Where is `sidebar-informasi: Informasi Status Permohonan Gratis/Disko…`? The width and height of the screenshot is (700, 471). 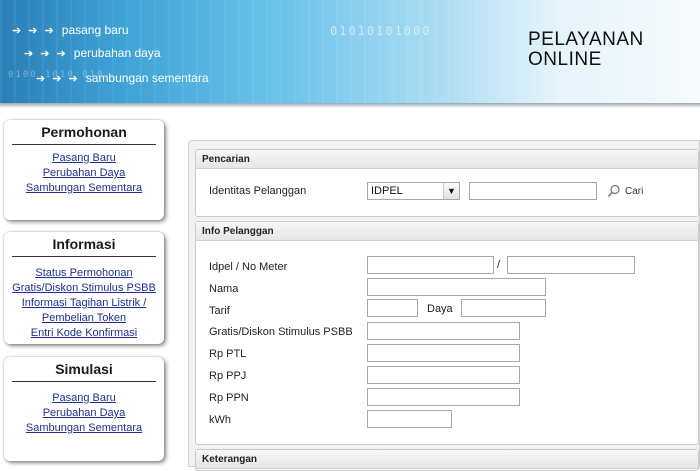 sidebar-informasi: Informasi Status Permohonan Gratis/Disko… is located at coordinates (84, 288).